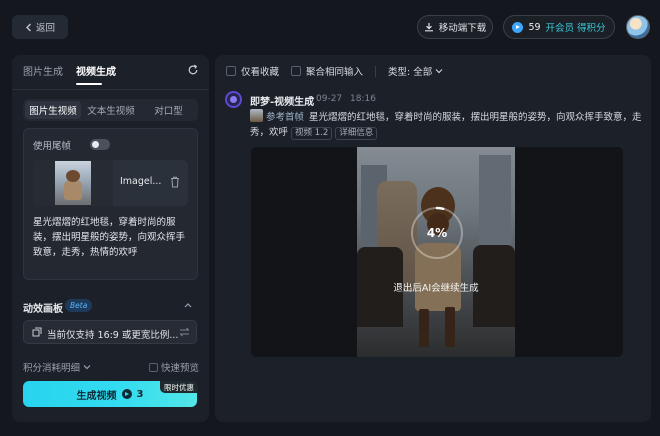 The width and height of the screenshot is (660, 436). What do you see at coordinates (231, 71) in the screenshot?
I see `favorites-only-checkbox` at bounding box center [231, 71].